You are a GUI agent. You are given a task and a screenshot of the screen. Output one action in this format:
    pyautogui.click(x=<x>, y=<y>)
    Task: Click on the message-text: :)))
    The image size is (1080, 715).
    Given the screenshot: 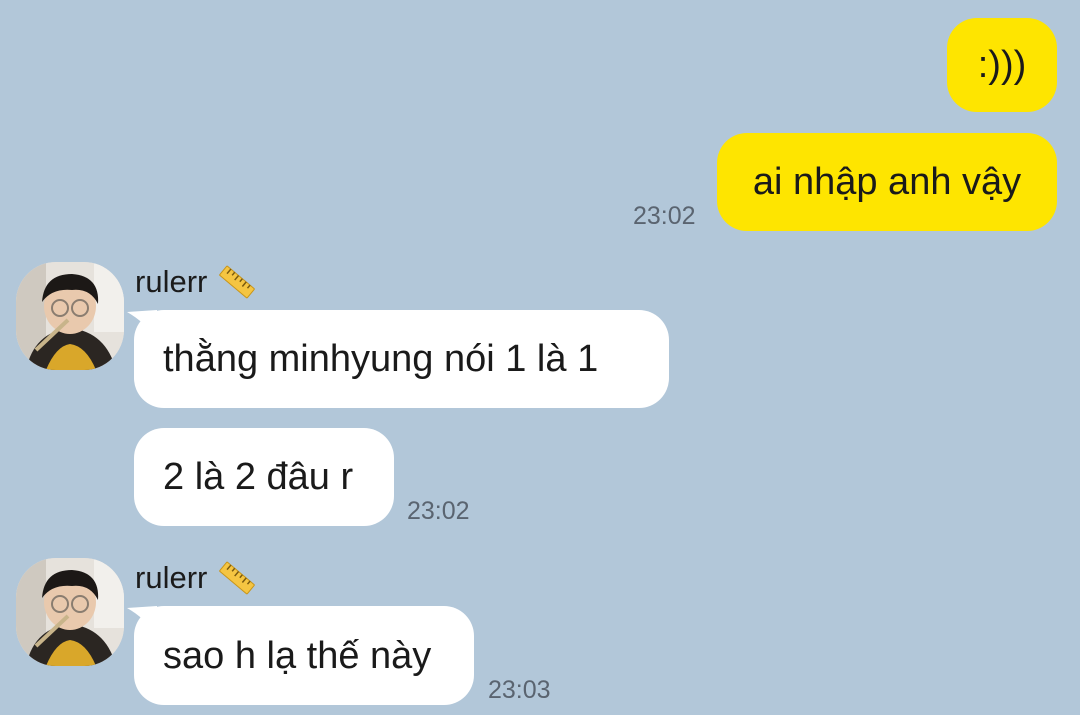 What is the action you would take?
    pyautogui.click(x=1002, y=65)
    